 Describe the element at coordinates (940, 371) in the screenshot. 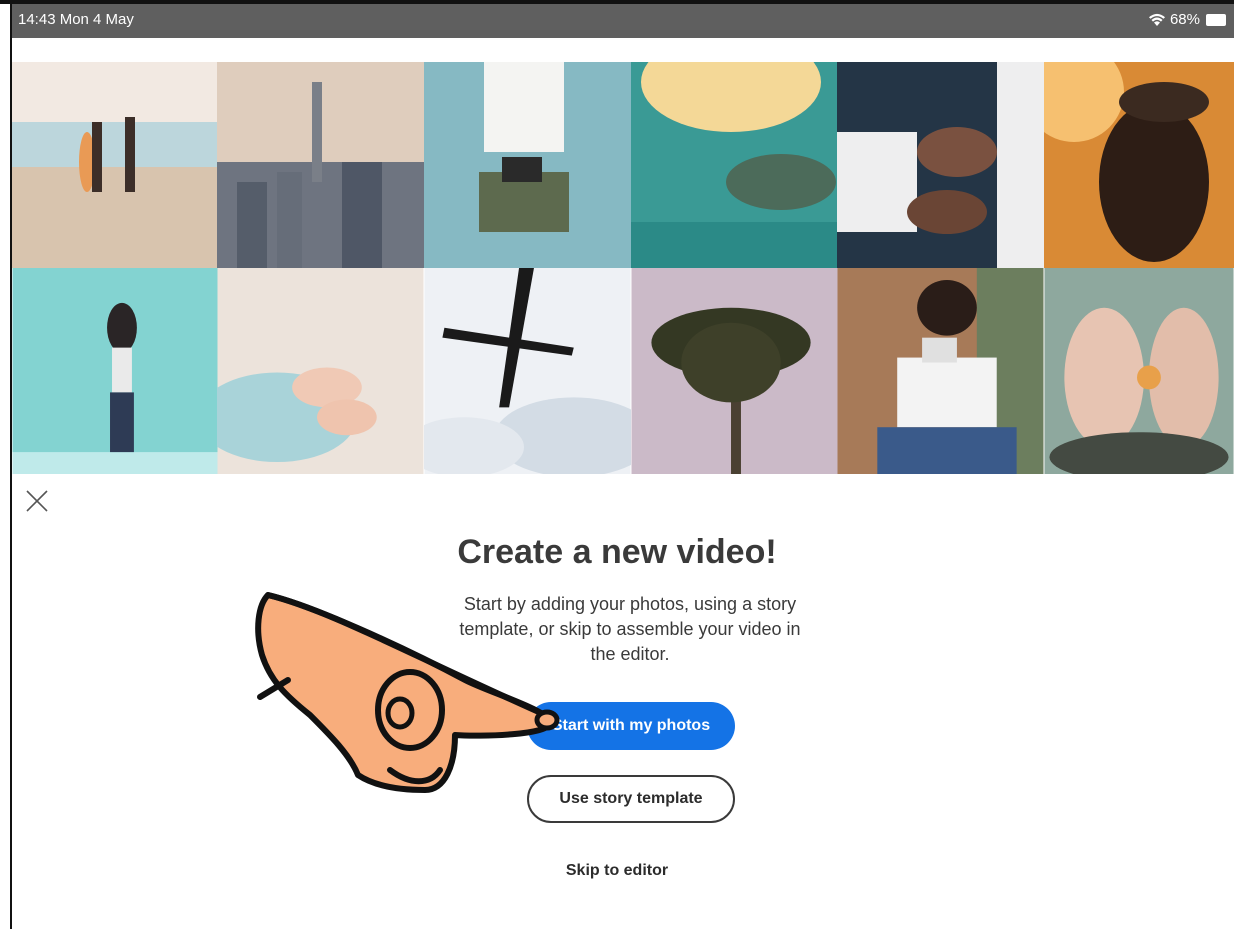

I see `photo-man-polaroid` at that location.